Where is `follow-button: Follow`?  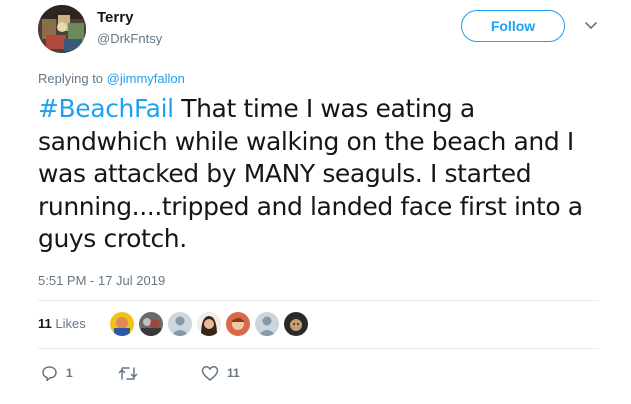
follow-button: Follow is located at coordinates (513, 26).